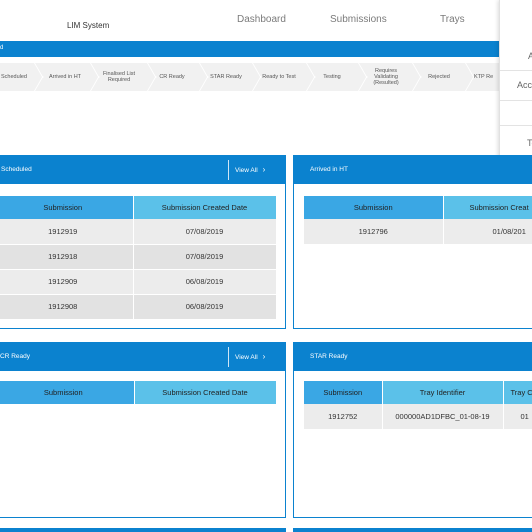 The image size is (532, 532). What do you see at coordinates (15, 356) in the screenshot?
I see `panel-title: CR Ready` at bounding box center [15, 356].